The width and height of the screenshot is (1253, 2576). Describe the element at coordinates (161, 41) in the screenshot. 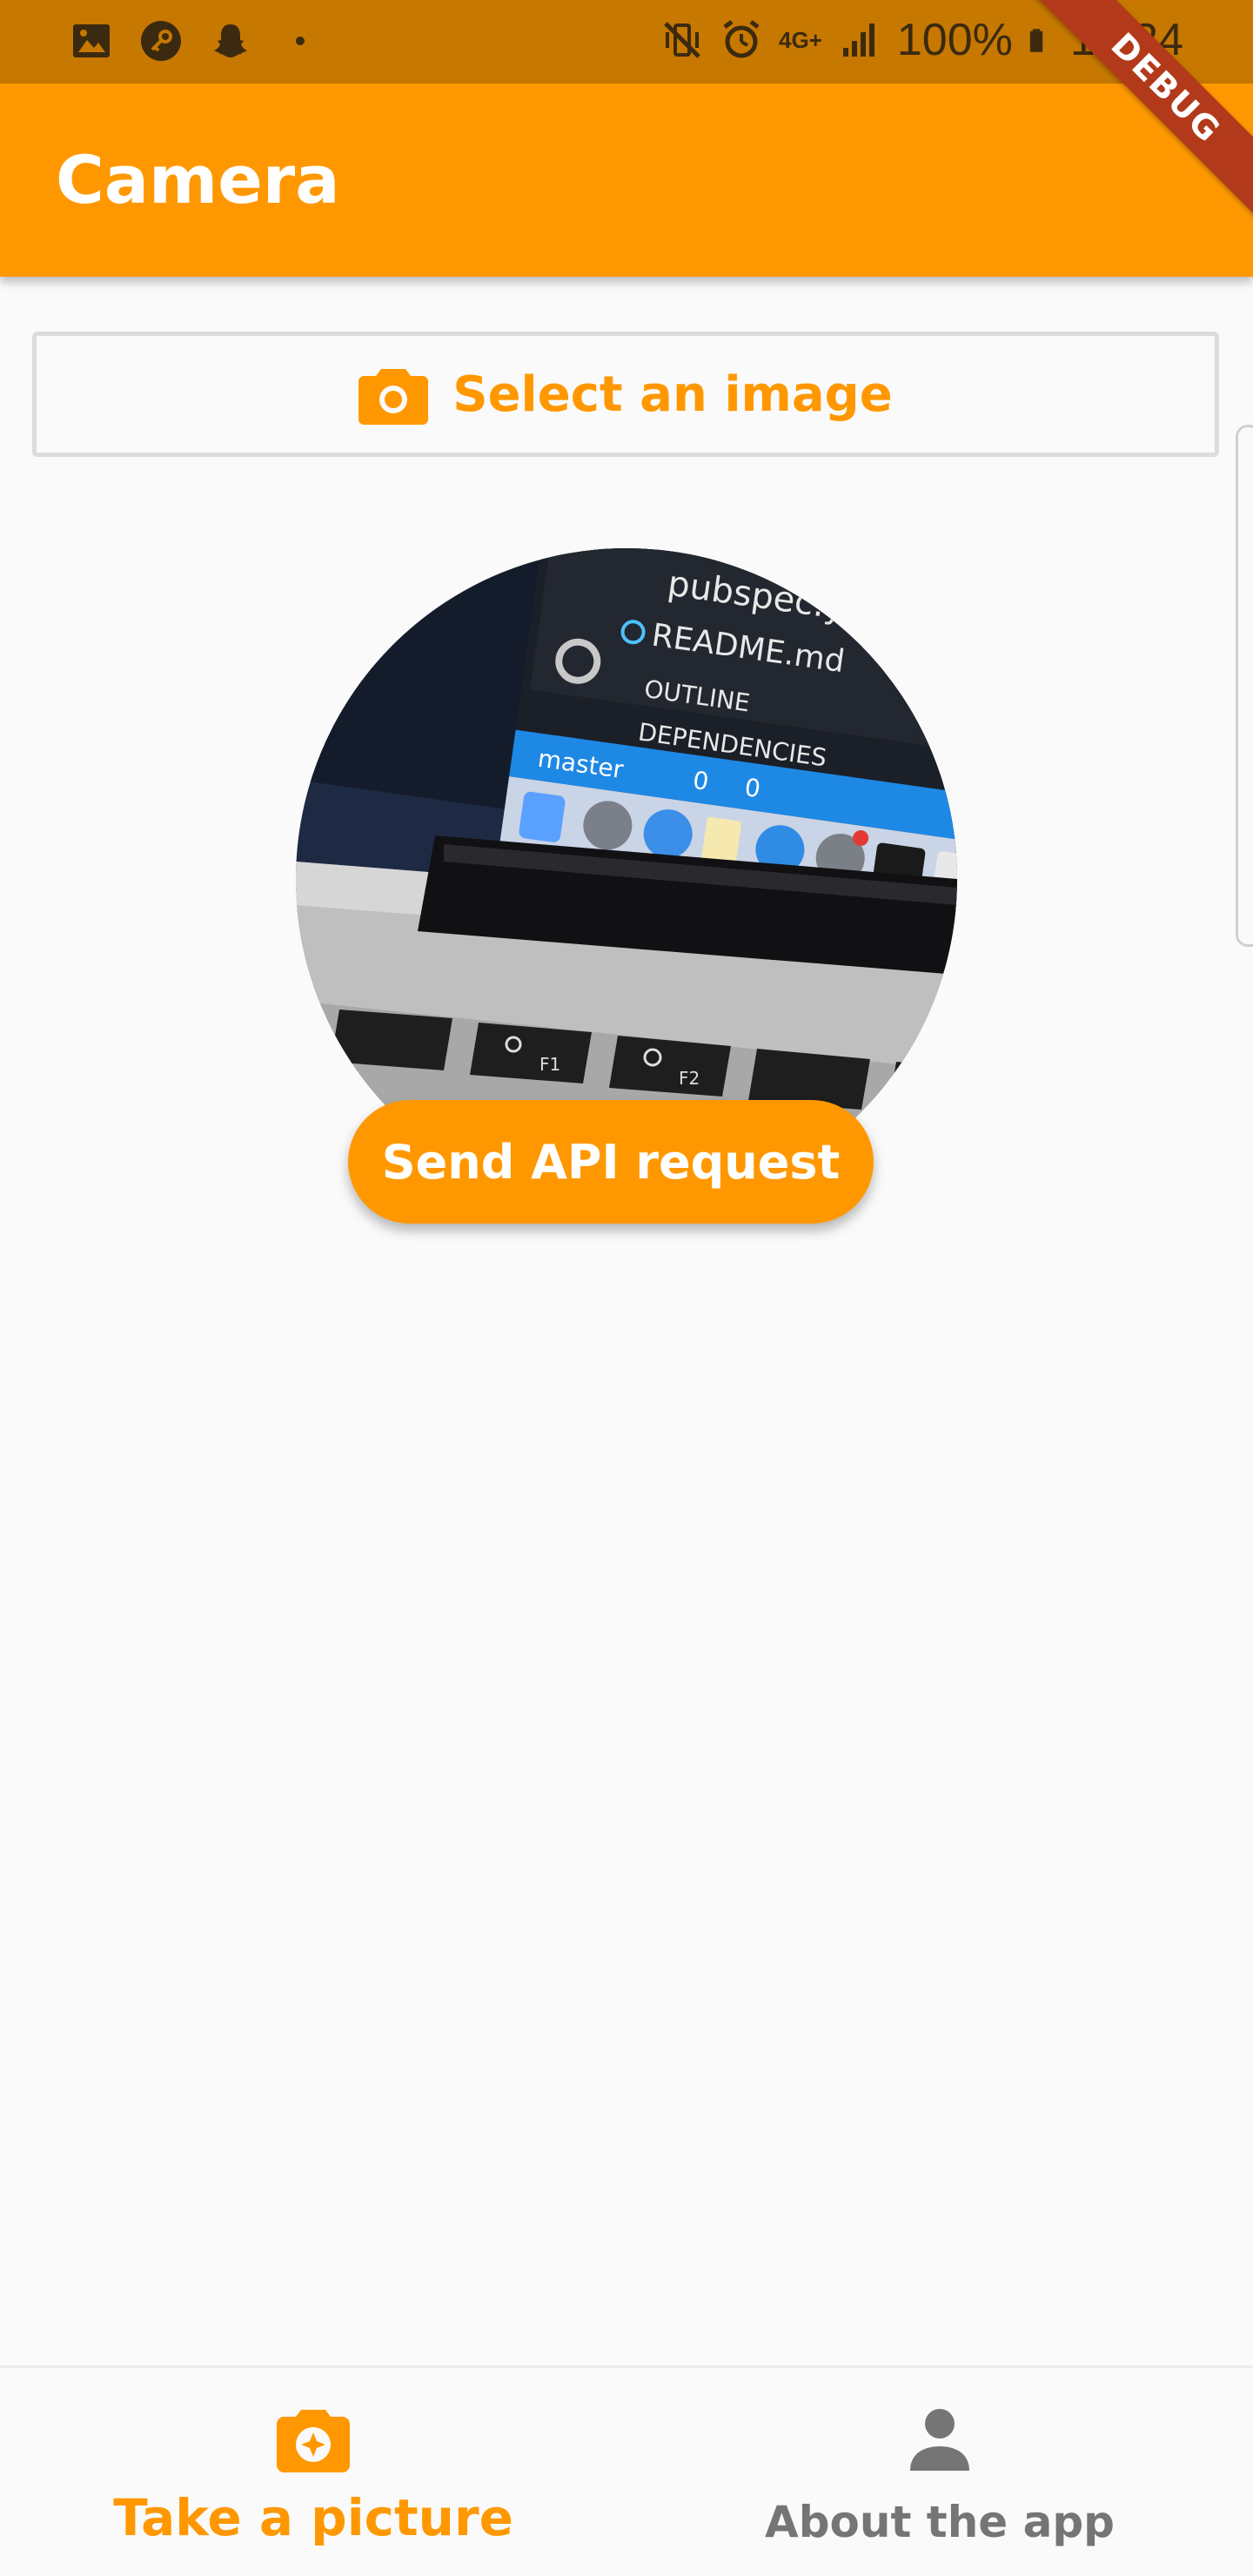

I see `key-icon` at that location.